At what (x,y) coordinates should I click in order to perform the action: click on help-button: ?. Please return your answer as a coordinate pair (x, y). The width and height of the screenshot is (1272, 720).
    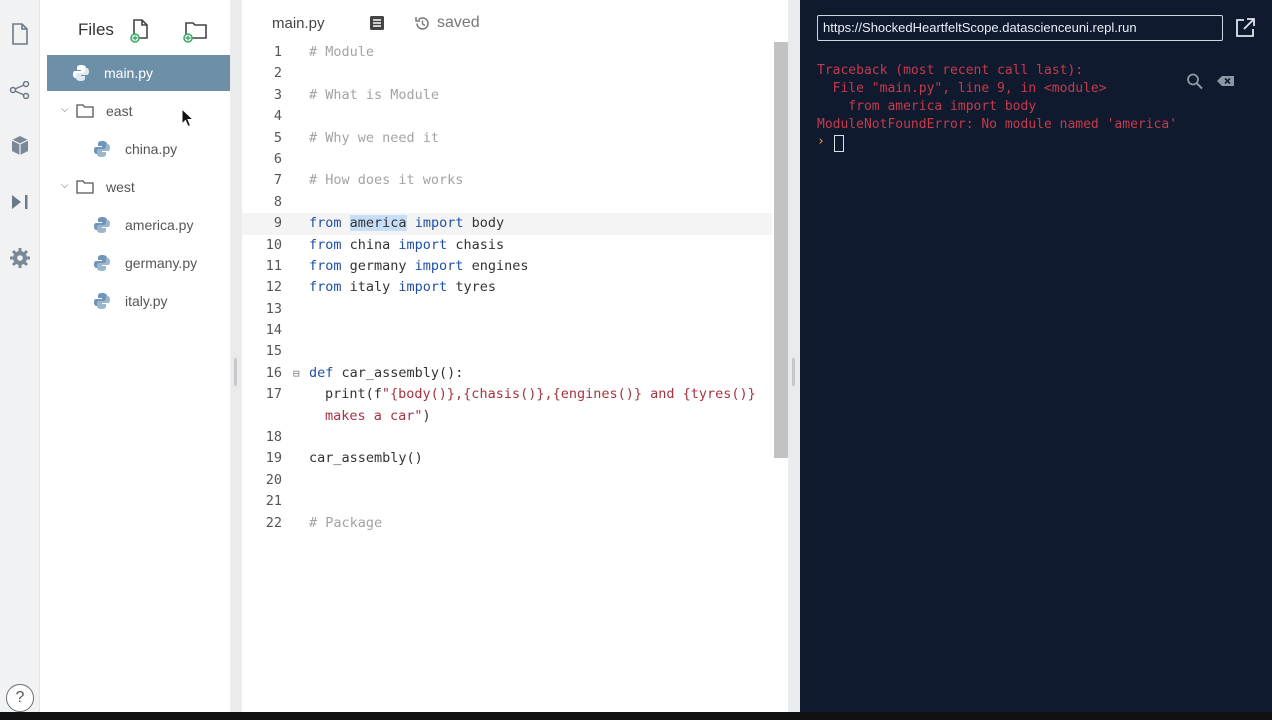
    Looking at the image, I should click on (20, 698).